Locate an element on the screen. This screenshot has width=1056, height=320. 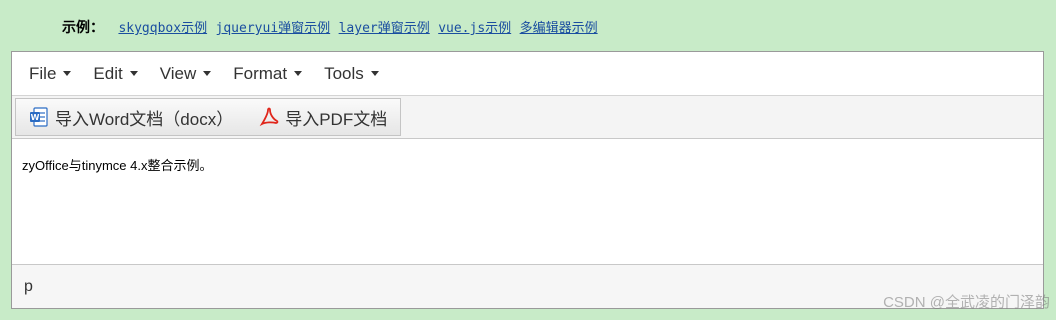
link-vuejs-demo: vue.js示例 is located at coordinates (474, 28).